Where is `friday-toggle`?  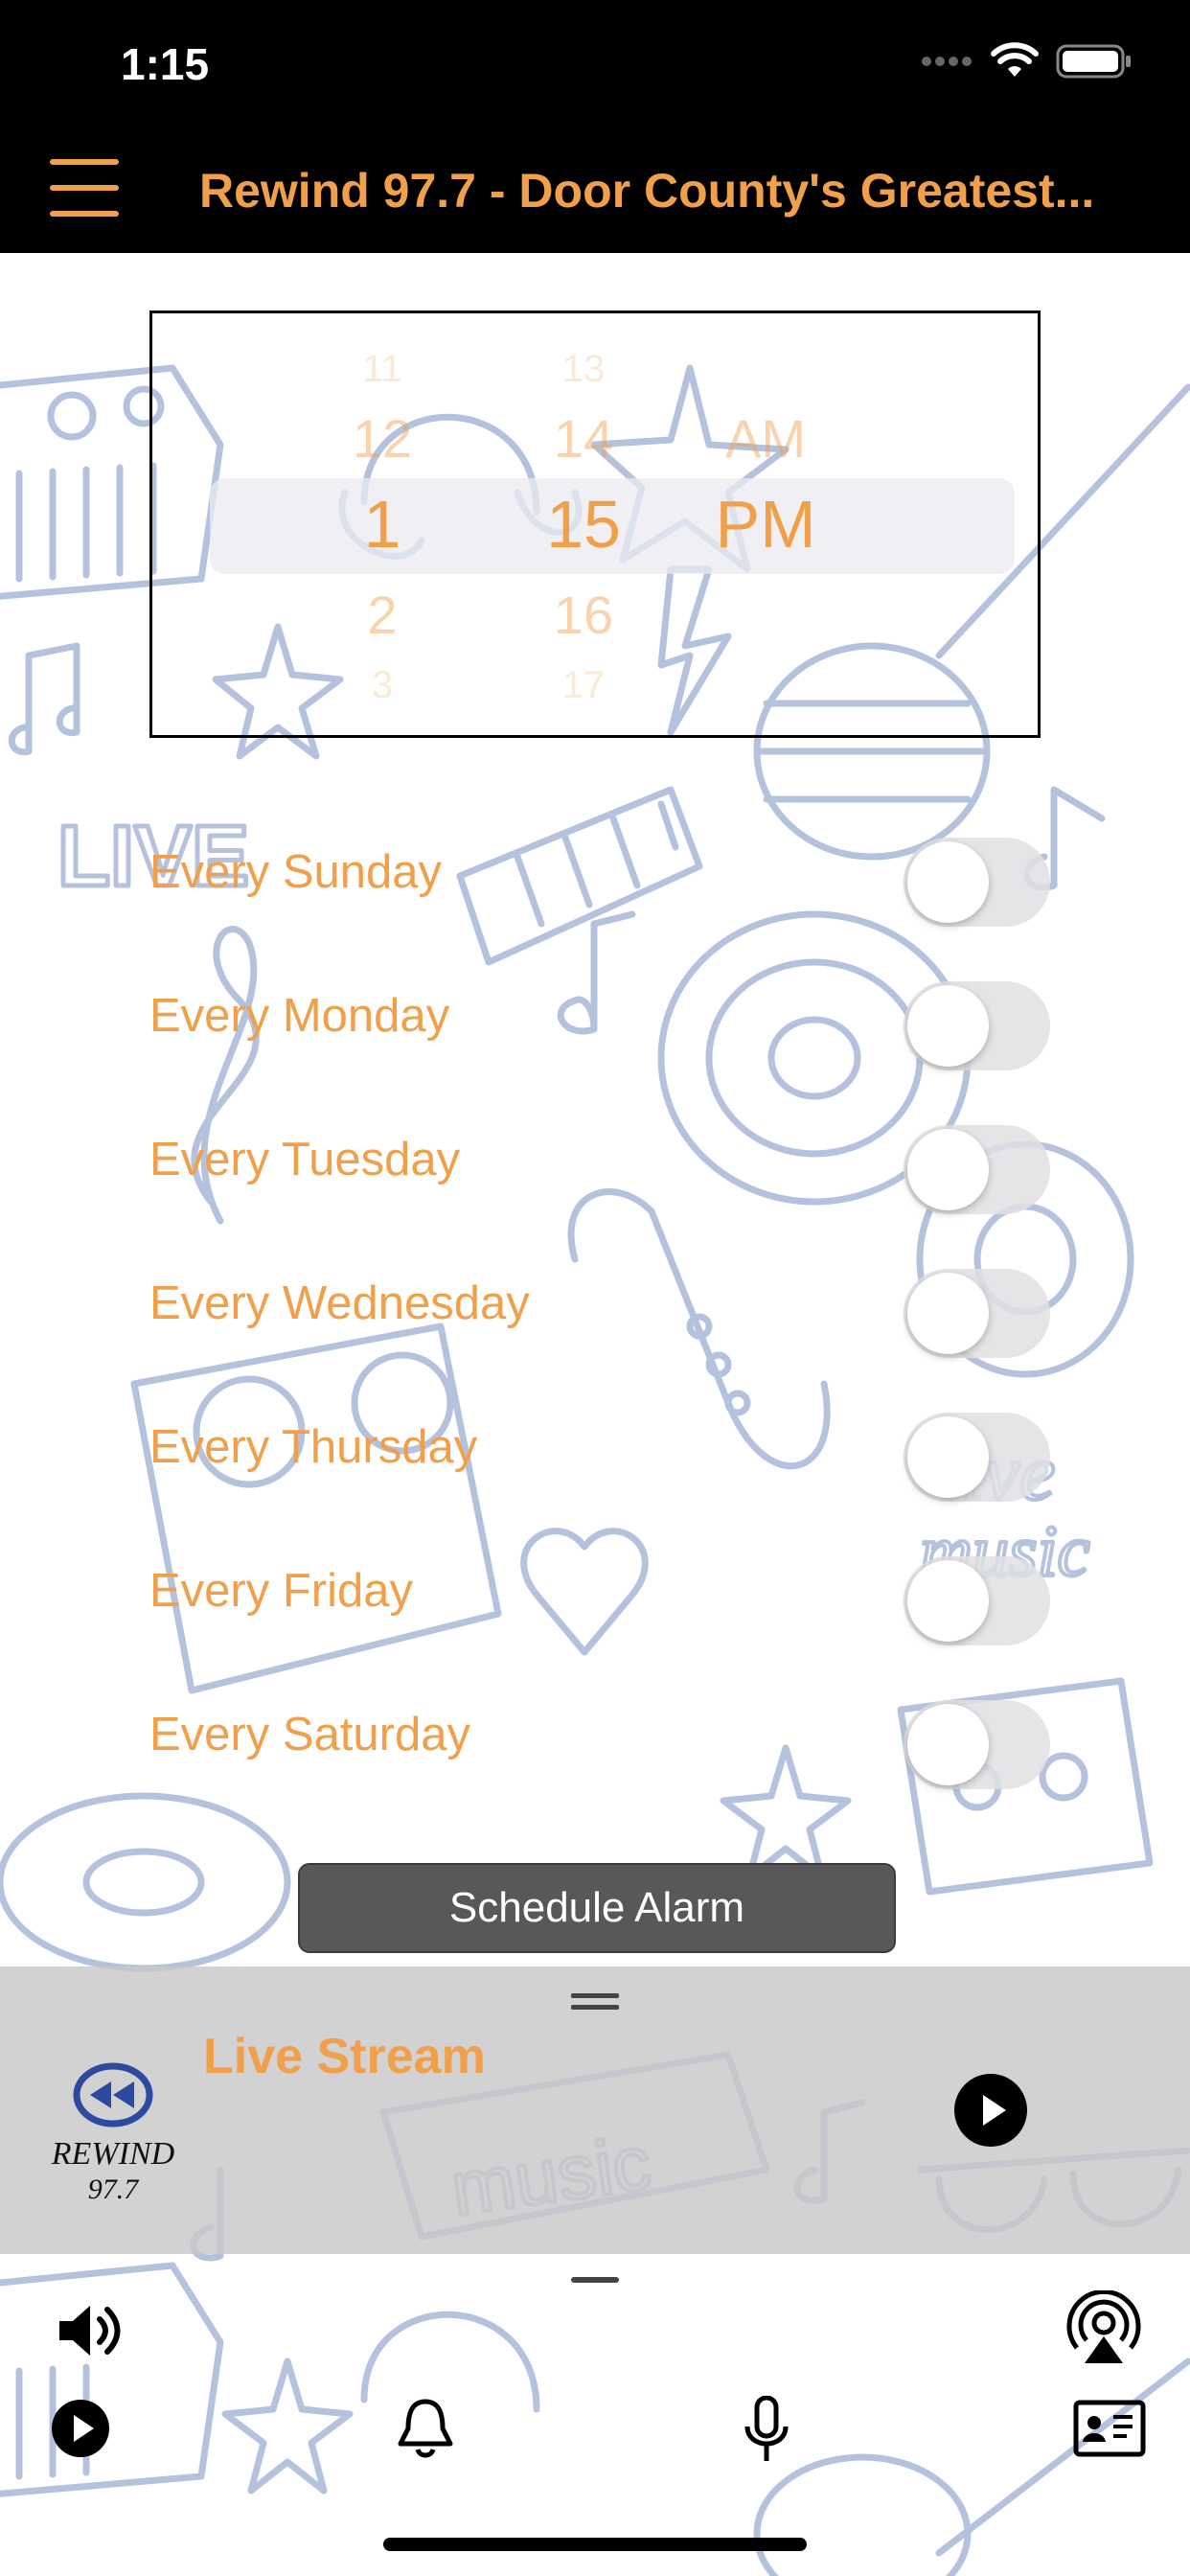
friday-toggle is located at coordinates (977, 1600).